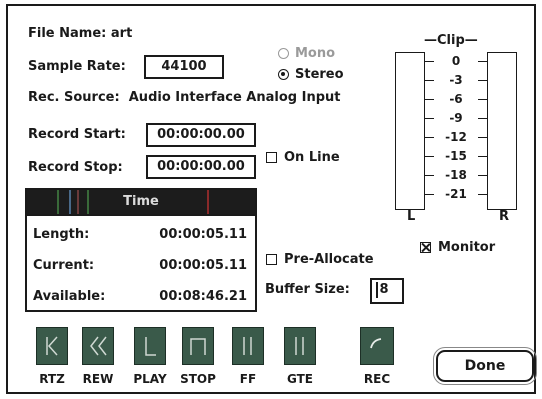  I want to click on rec-label: REC, so click(377, 379).